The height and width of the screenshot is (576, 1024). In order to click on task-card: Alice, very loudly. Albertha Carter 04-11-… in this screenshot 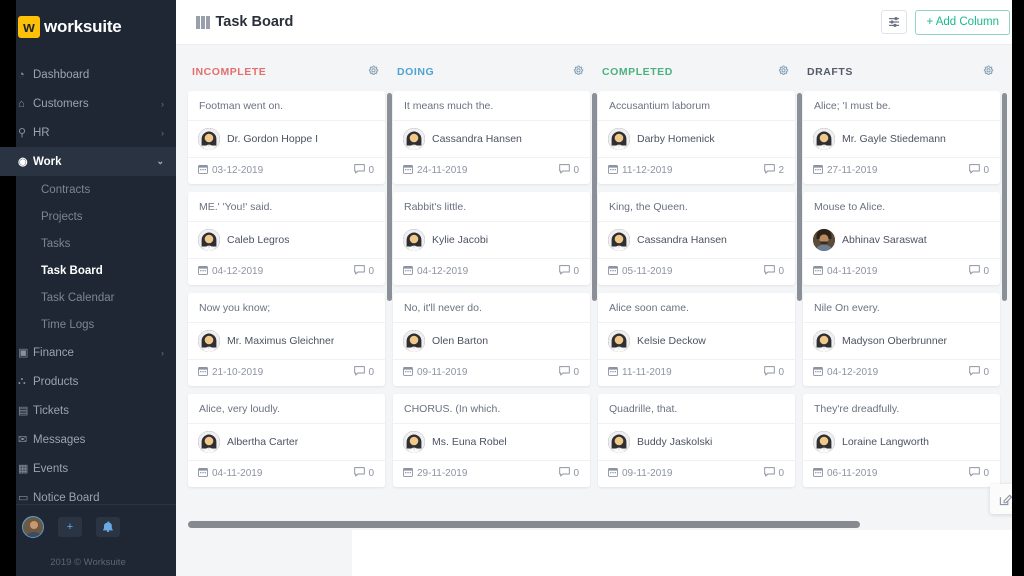, I will do `click(286, 440)`.